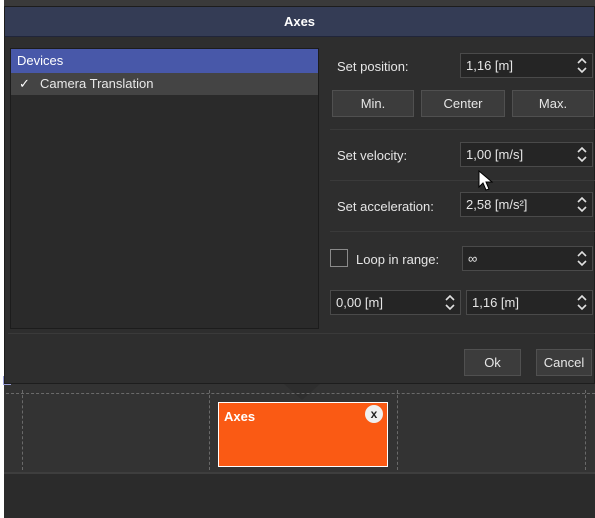 This screenshot has width=595, height=518. I want to click on dialog-title: Axes, so click(299, 21).